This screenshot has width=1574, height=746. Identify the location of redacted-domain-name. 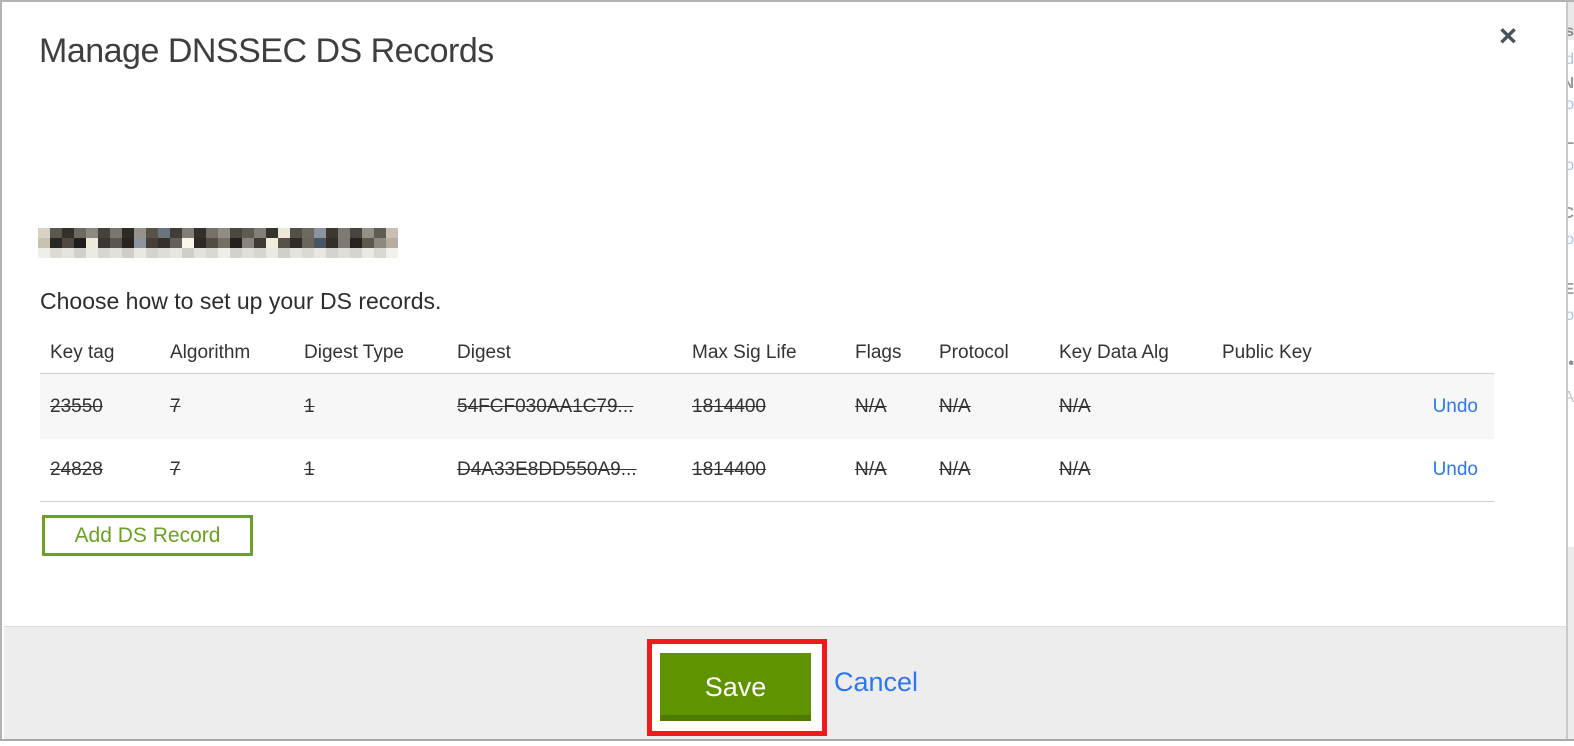
(218, 243).